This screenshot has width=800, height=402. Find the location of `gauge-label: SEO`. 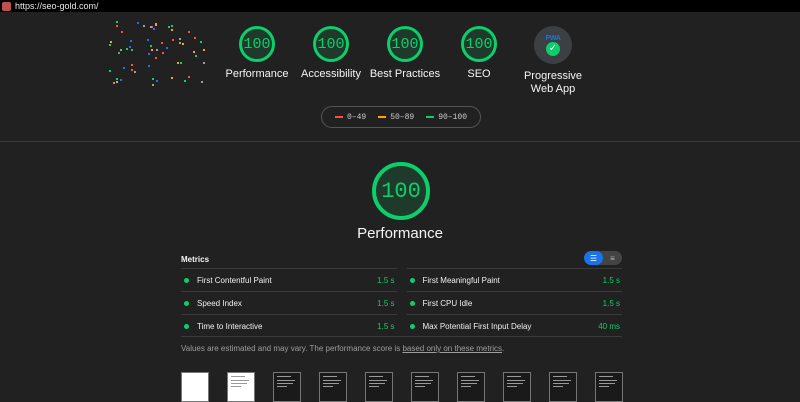

gauge-label: SEO is located at coordinates (479, 74).